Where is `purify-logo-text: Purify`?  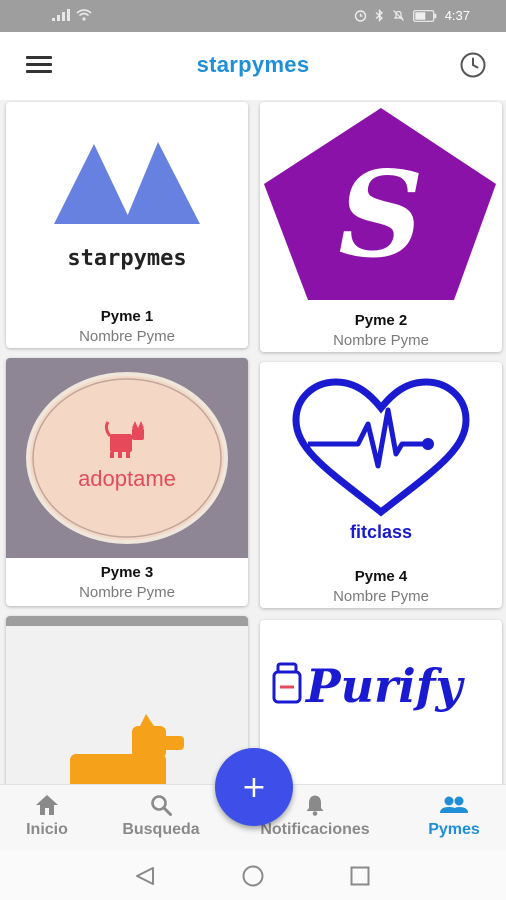
purify-logo-text: Purify is located at coordinates (385, 686).